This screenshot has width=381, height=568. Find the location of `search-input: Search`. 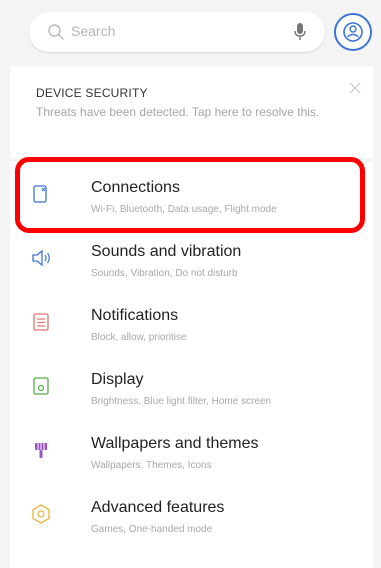

search-input: Search is located at coordinates (93, 31).